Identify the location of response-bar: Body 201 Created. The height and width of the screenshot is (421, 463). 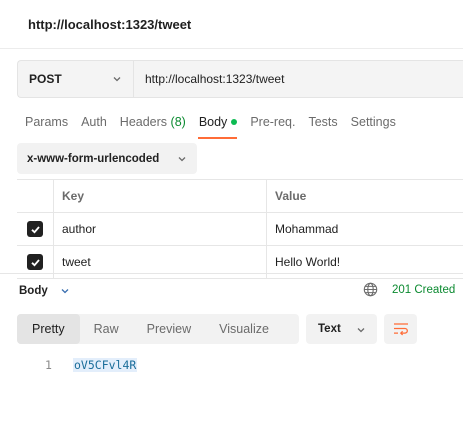
(241, 291).